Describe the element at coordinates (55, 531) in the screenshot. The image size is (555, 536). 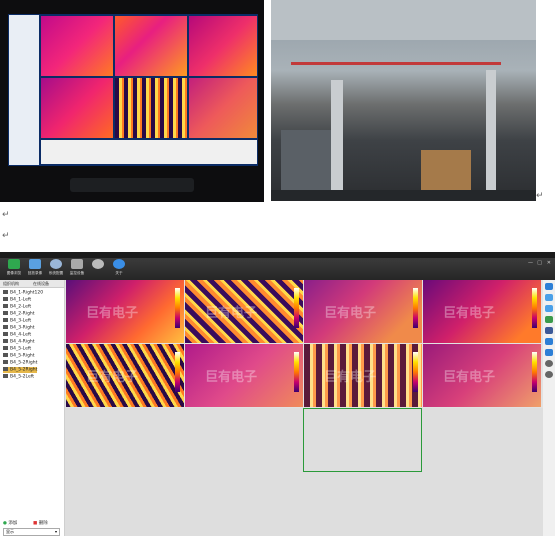
I see `chevron-down-icon: ▾` at that location.